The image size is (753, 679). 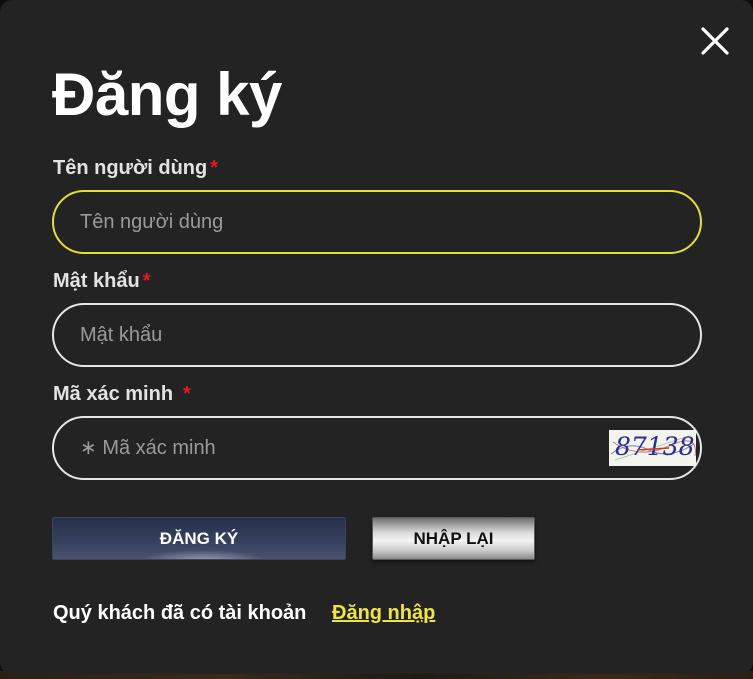 What do you see at coordinates (655, 446) in the screenshot?
I see `captcha-text: 87138` at bounding box center [655, 446].